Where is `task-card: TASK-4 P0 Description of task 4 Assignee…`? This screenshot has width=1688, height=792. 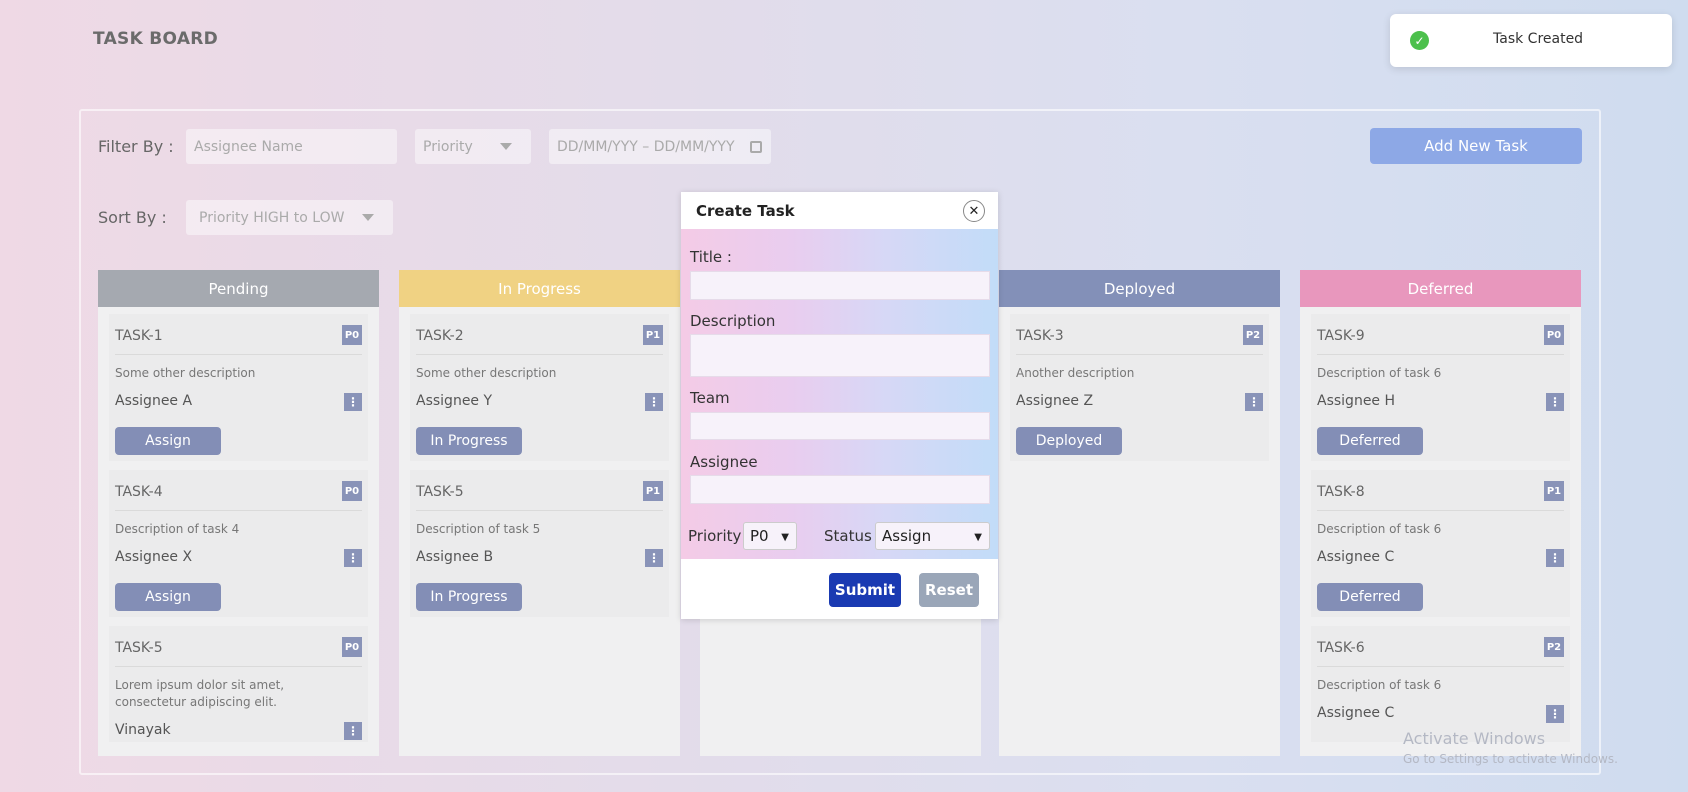
task-card: TASK-4 P0 Description of task 4 Assignee… is located at coordinates (238, 543).